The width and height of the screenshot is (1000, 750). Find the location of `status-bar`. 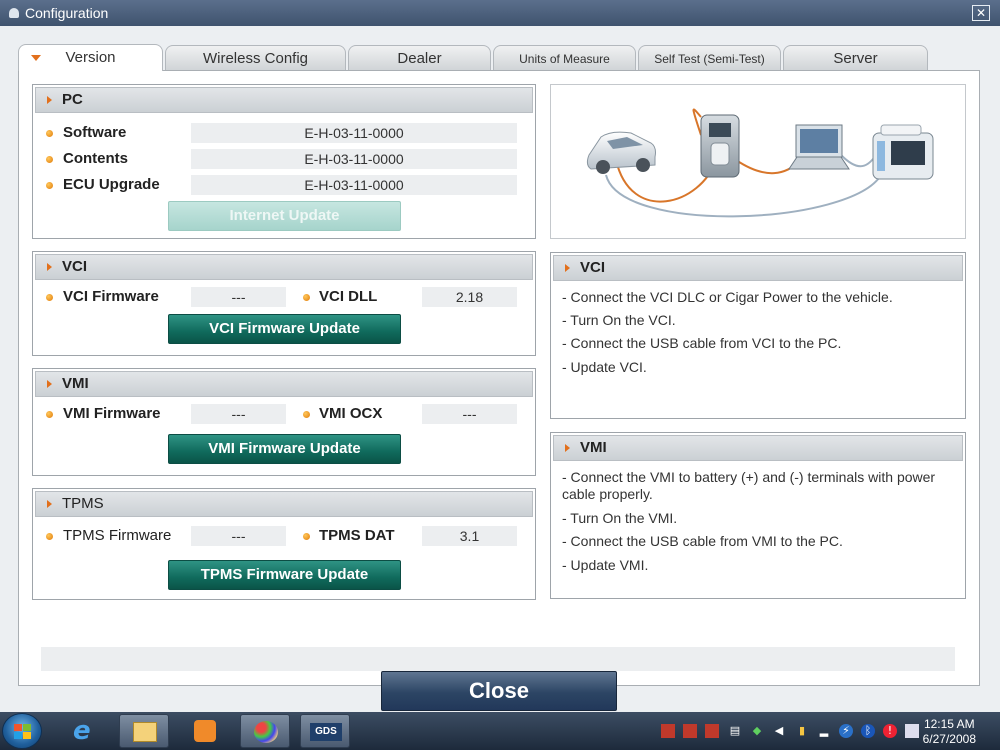

status-bar is located at coordinates (498, 659).